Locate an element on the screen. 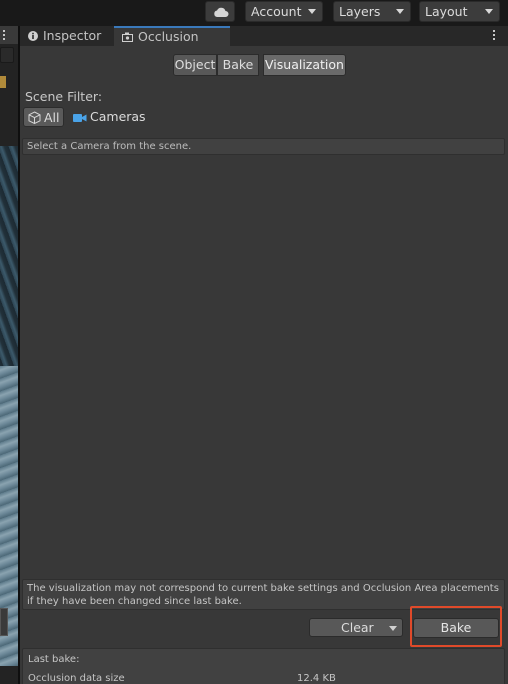 Image resolution: width=508 pixels, height=684 pixels. scene-menu-icon is located at coordinates (4, 36).